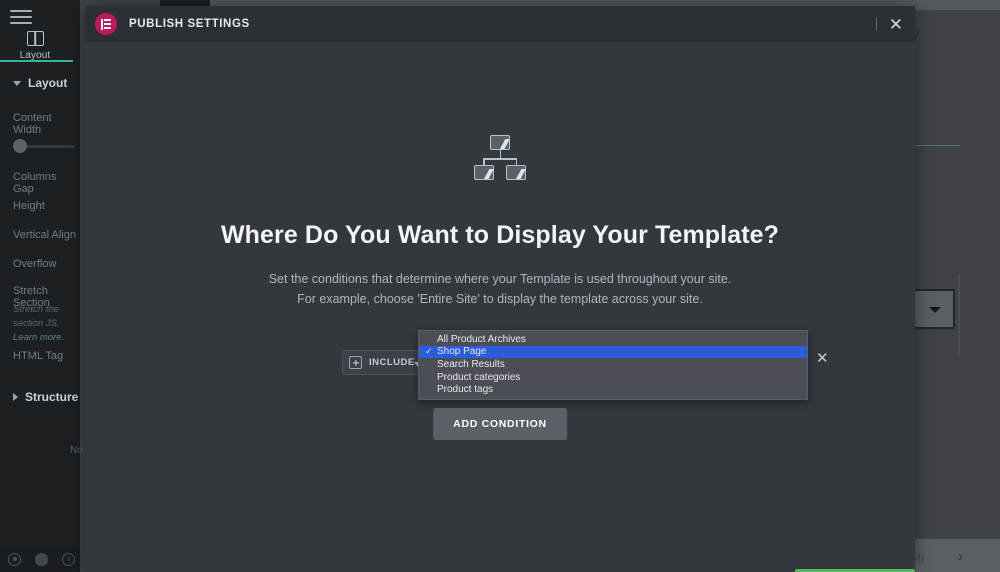  Describe the element at coordinates (68, 559) in the screenshot. I see `history-clock-icon` at that location.